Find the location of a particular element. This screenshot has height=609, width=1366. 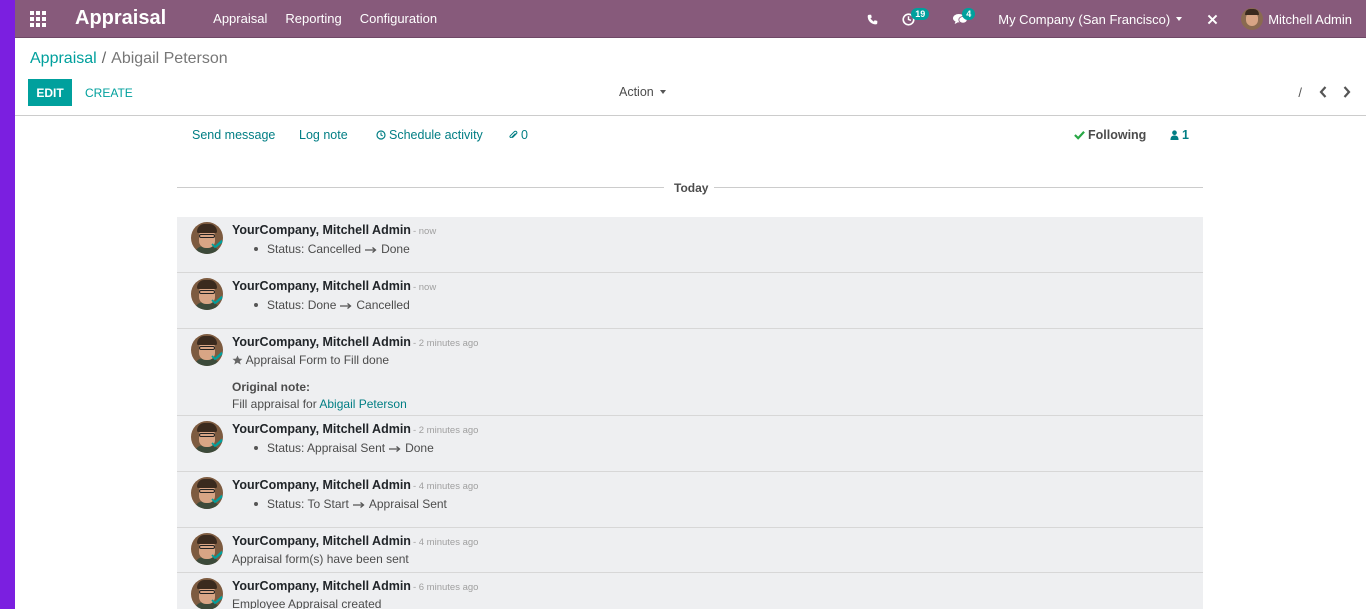

pager-previous-button is located at coordinates (1323, 92).